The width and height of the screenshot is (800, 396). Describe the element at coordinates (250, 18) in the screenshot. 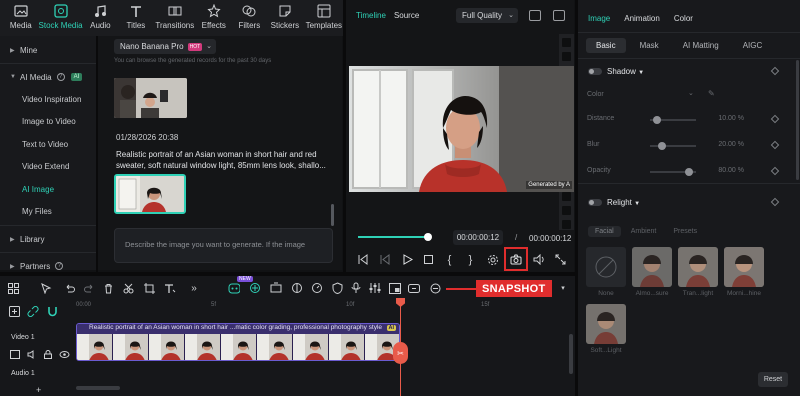

I see `toolbar-filters: Filters` at that location.